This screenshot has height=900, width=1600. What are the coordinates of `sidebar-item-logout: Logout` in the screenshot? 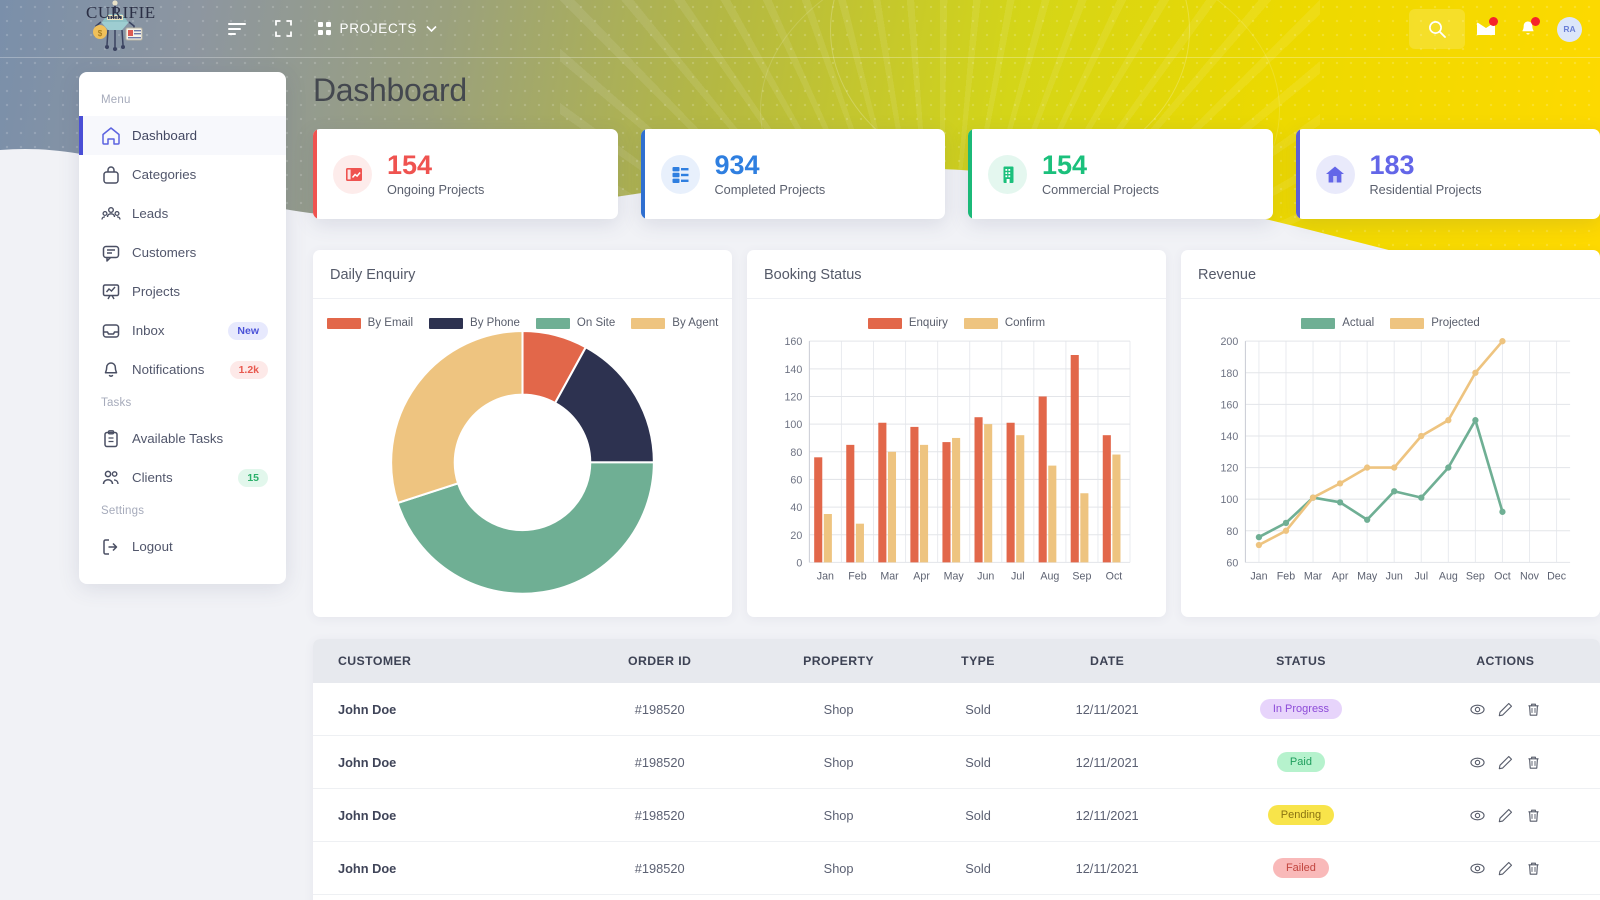 It's located at (182, 546).